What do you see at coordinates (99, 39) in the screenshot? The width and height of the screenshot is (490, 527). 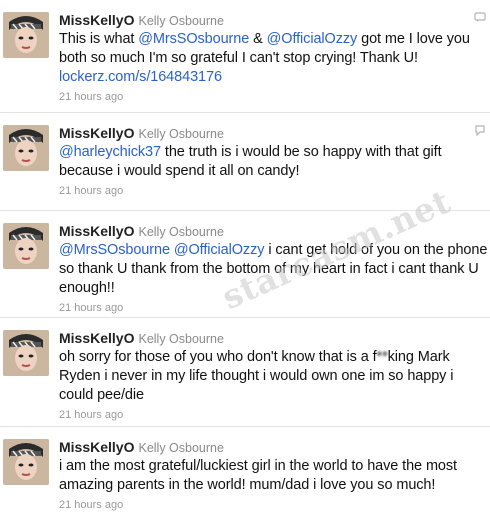 I see `tweet-text-segment: This is what` at bounding box center [99, 39].